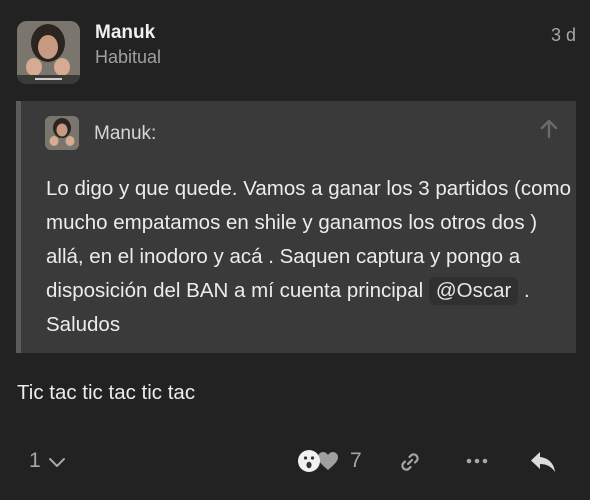  I want to click on user-title: Habitual, so click(128, 57).